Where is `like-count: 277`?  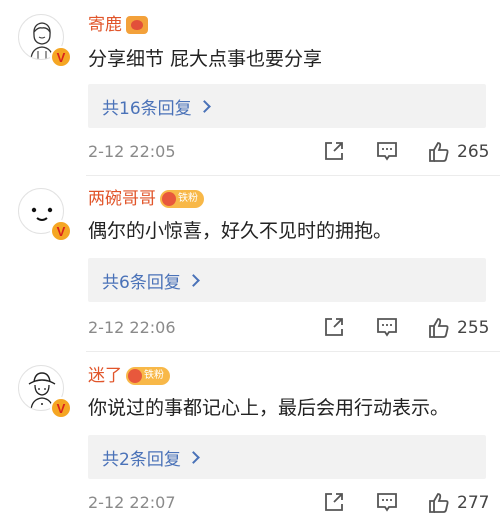 like-count: 277 is located at coordinates (473, 503).